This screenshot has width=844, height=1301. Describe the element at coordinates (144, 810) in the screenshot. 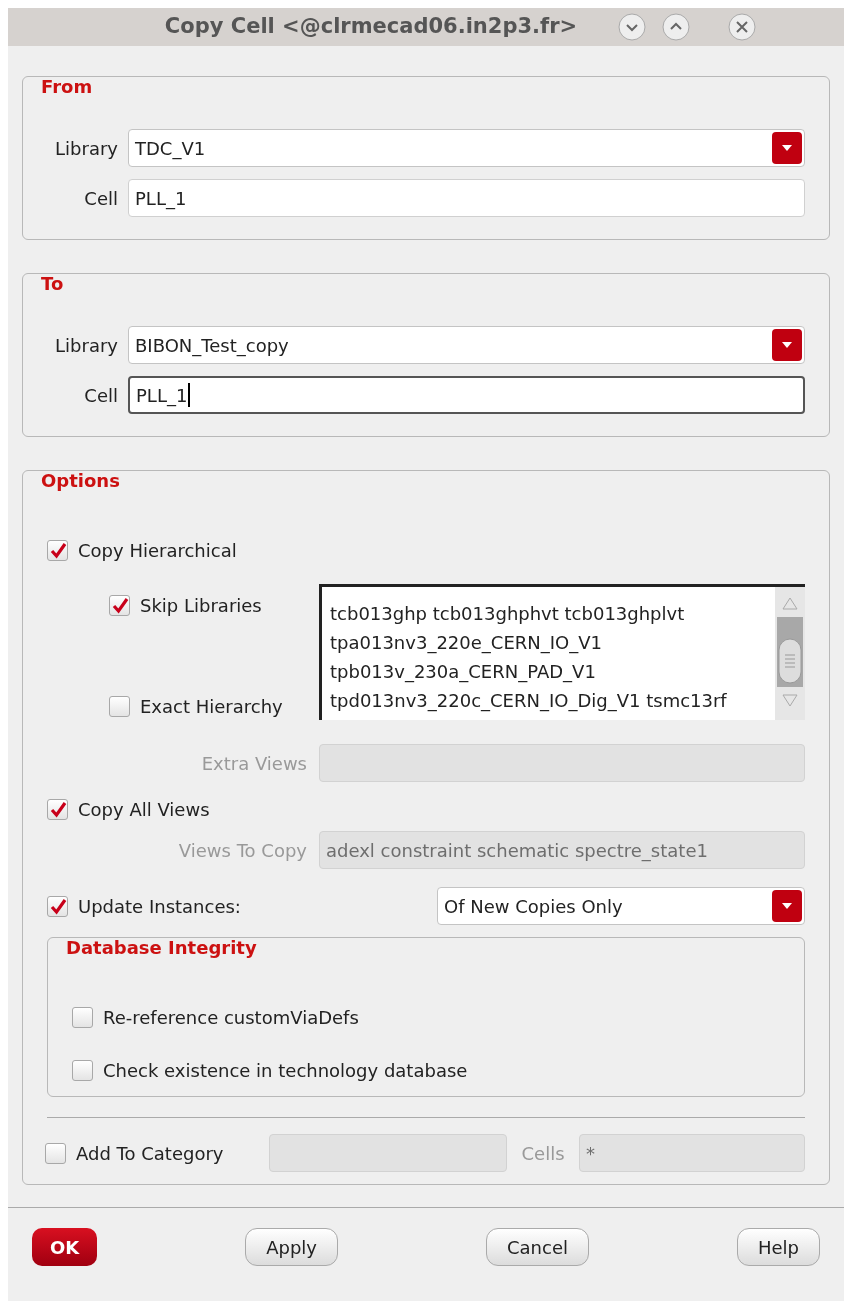

I see `checkbox-label: Copy All Views` at that location.